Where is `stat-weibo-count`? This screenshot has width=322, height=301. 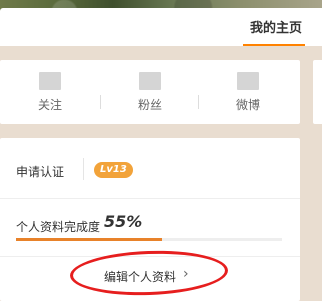 stat-weibo-count is located at coordinates (248, 81).